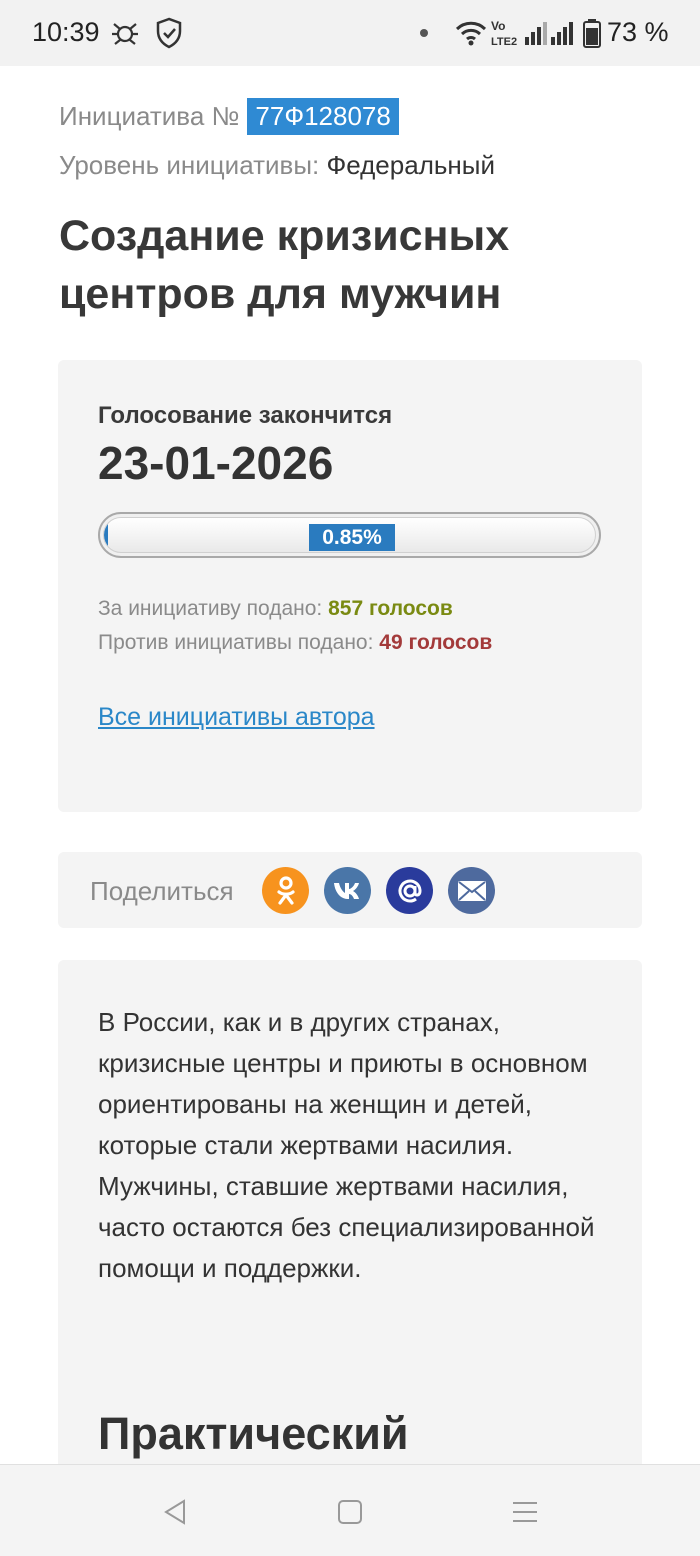 The width and height of the screenshot is (700, 1556). I want to click on initiative-number-label: Инициатива №, so click(149, 116).